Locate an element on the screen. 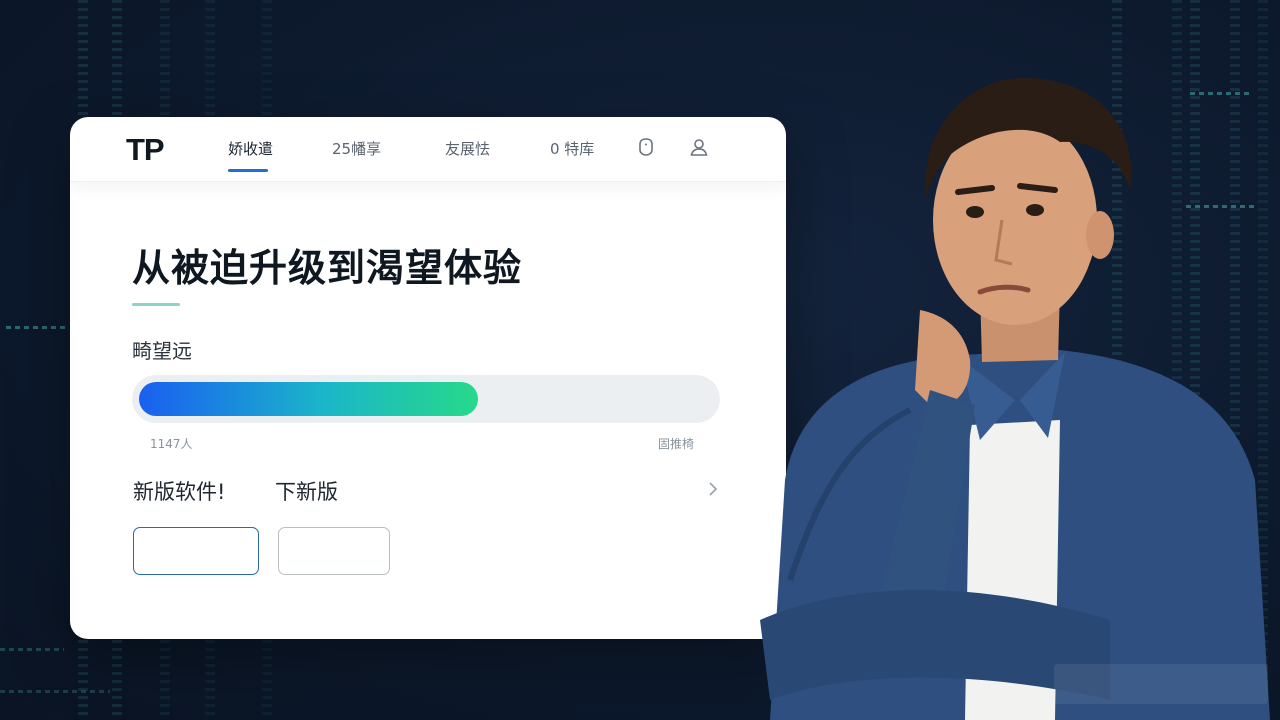 This screenshot has height=720, width=1280. top-nav: TP 娇收遣 25幡享 友展怯 0 特库 is located at coordinates (428, 149).